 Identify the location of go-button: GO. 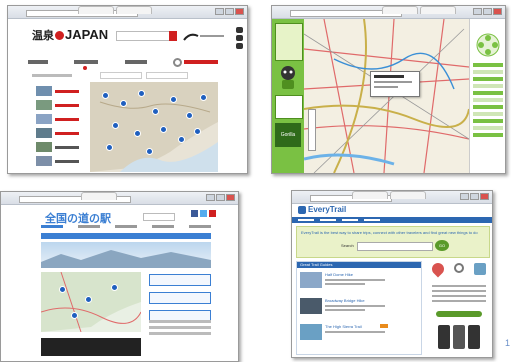
(442, 245).